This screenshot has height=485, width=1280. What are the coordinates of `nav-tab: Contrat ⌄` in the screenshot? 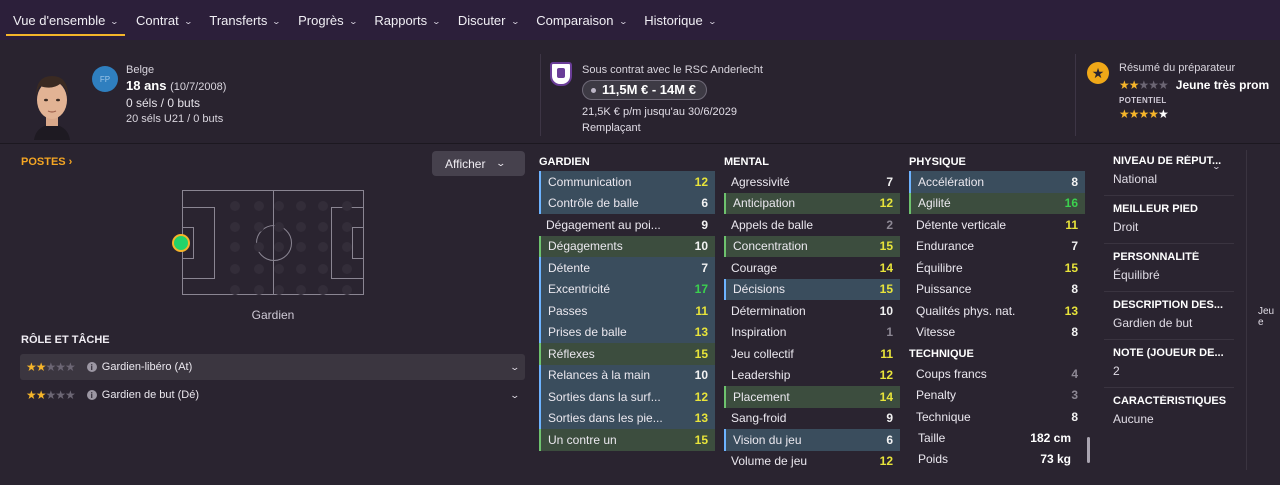 It's located at (163, 20).